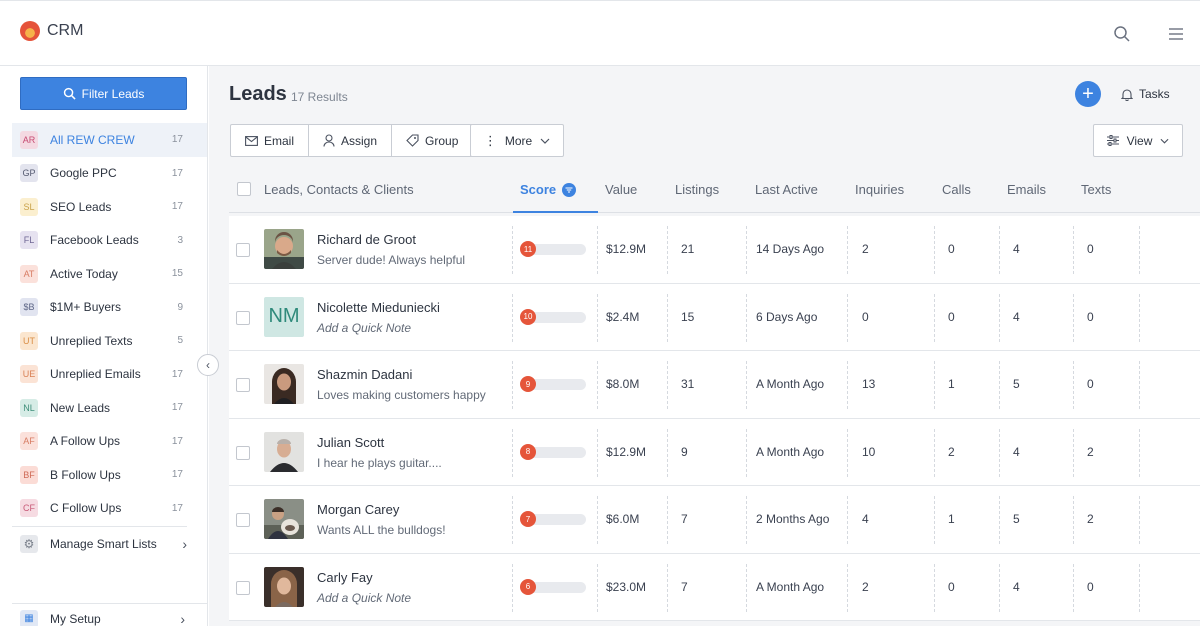 The height and width of the screenshot is (626, 1200). What do you see at coordinates (29, 441) in the screenshot?
I see `list-badge: AF` at bounding box center [29, 441].